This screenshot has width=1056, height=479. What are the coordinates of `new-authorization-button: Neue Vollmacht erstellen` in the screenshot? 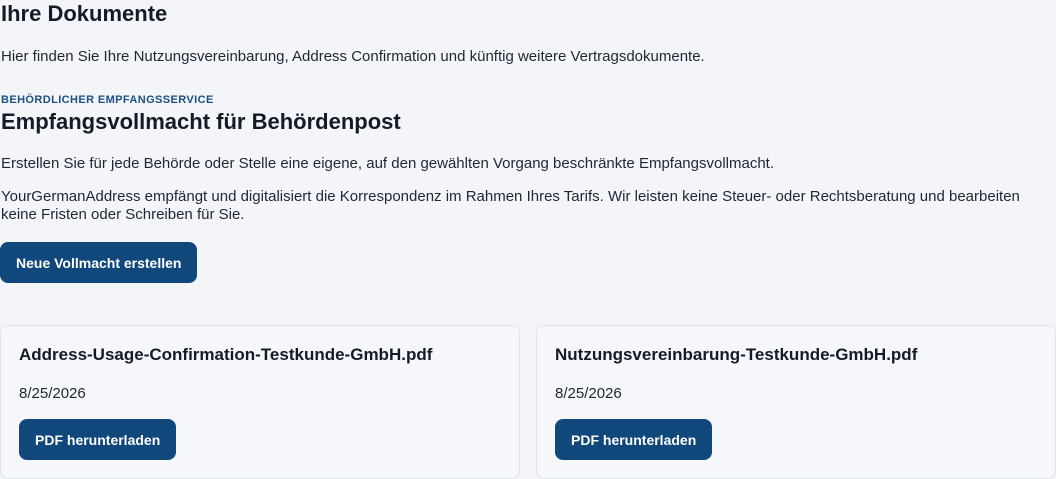 It's located at (99, 262).